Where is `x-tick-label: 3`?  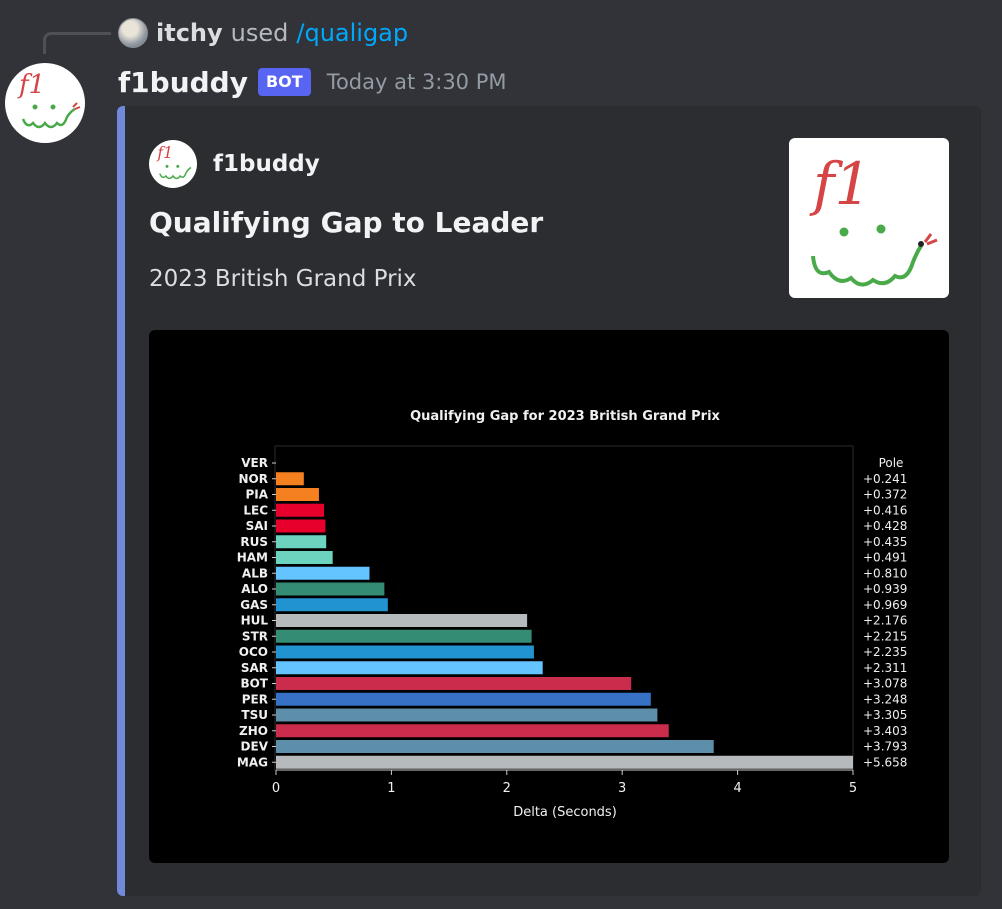
x-tick-label: 3 is located at coordinates (622, 788).